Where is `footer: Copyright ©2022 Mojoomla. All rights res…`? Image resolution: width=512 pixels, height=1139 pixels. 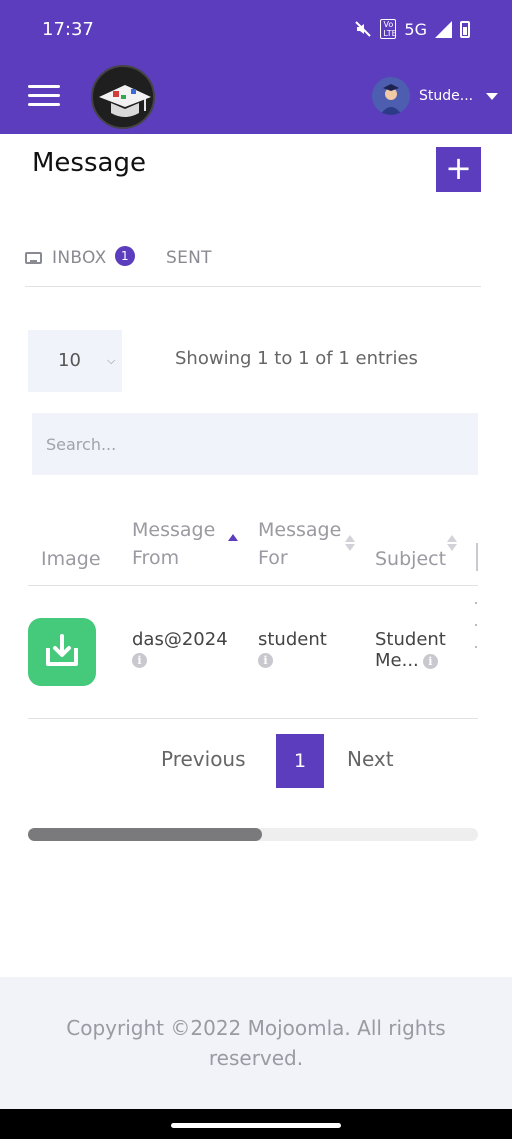
footer: Copyright ©2022 Mojoomla. All rights res… is located at coordinates (256, 1043).